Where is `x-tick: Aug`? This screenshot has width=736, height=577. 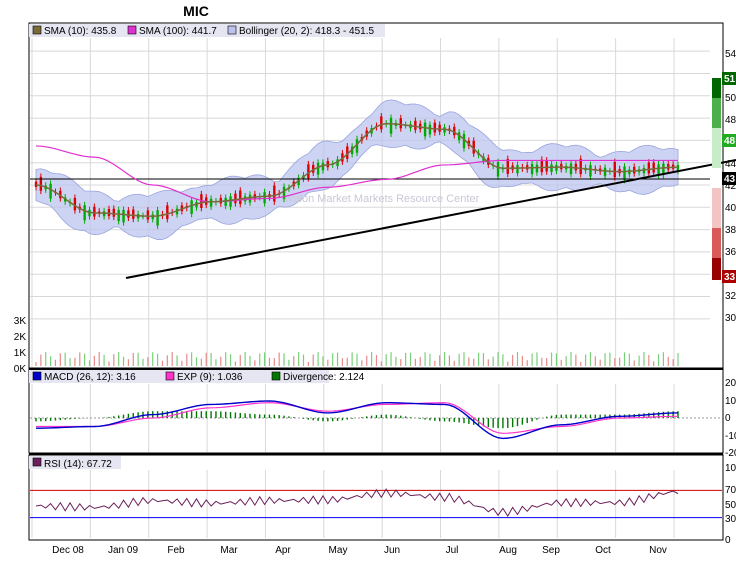
x-tick: Aug is located at coordinates (508, 550).